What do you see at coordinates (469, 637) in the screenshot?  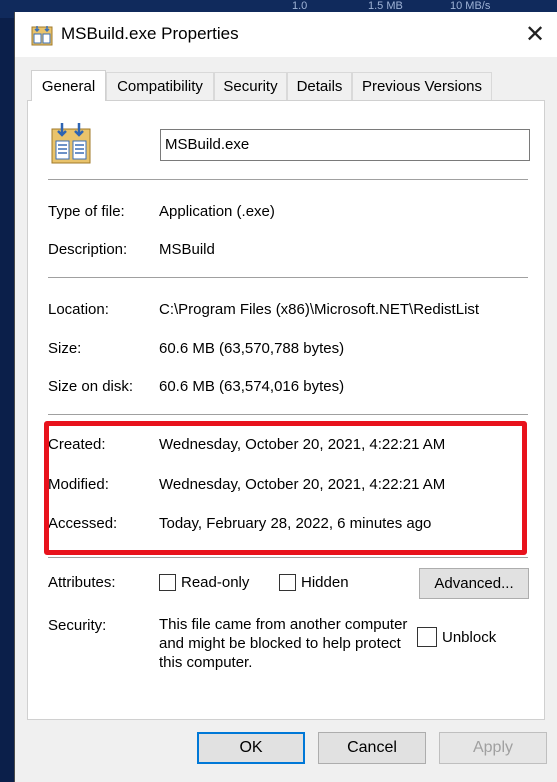 I see `unblock-label: Unblock` at bounding box center [469, 637].